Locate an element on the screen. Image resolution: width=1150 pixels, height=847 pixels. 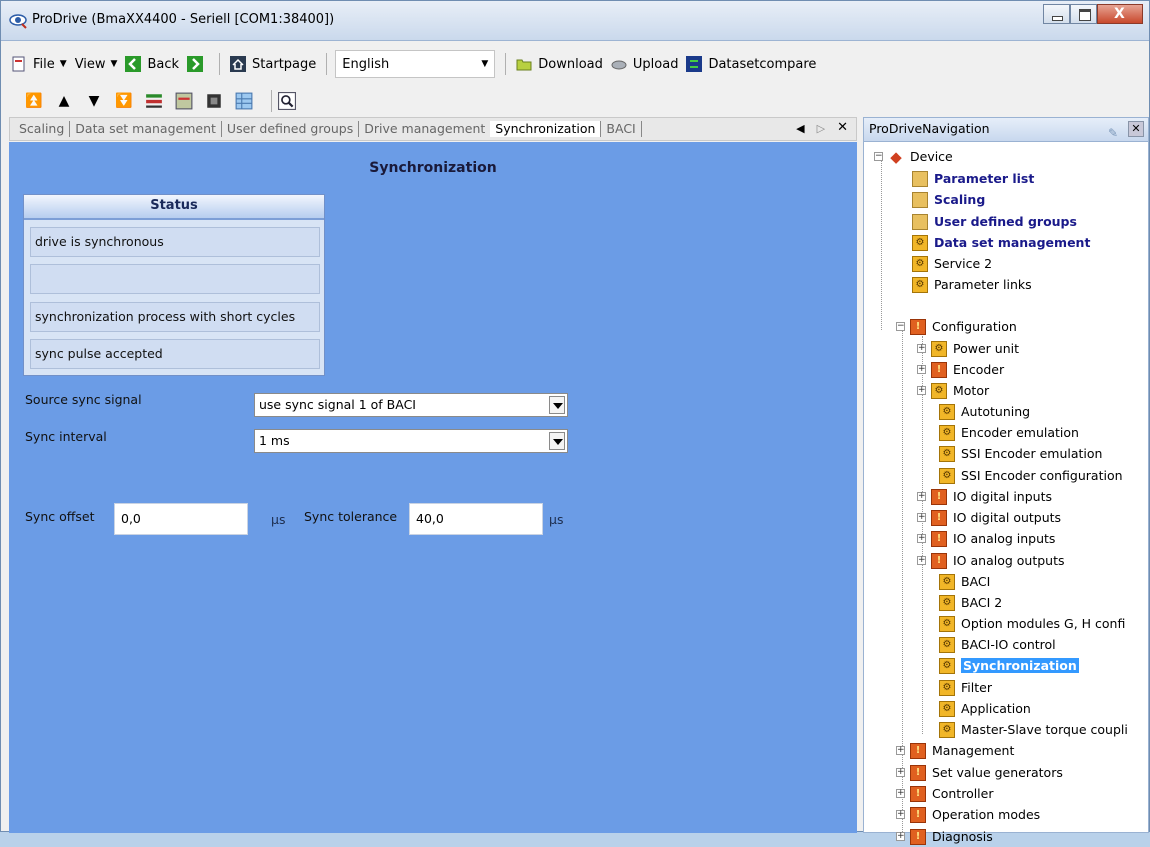
chip-icon is located at coordinates (214, 101).